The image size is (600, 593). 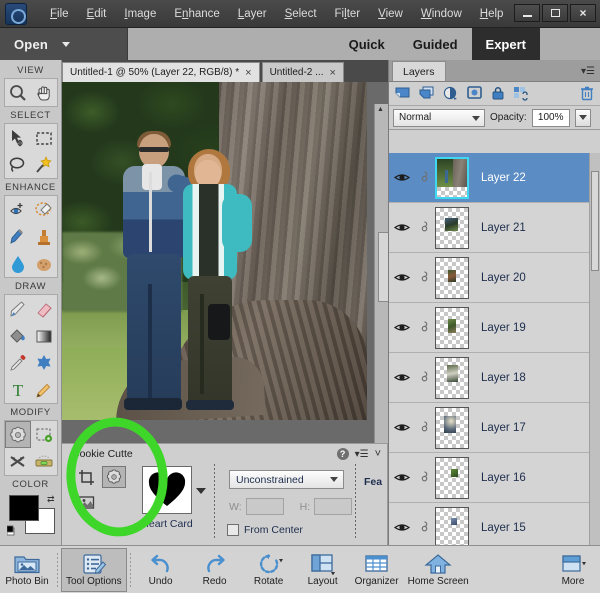 What do you see at coordinates (323, 570) in the screenshot?
I see `layout-button: Layout` at bounding box center [323, 570].